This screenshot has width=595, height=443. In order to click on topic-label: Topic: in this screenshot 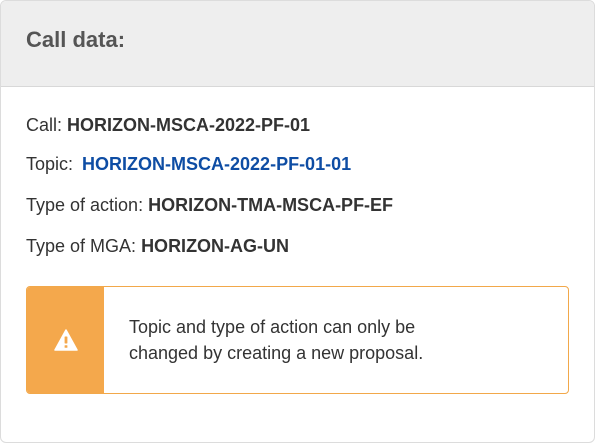, I will do `click(50, 164)`.